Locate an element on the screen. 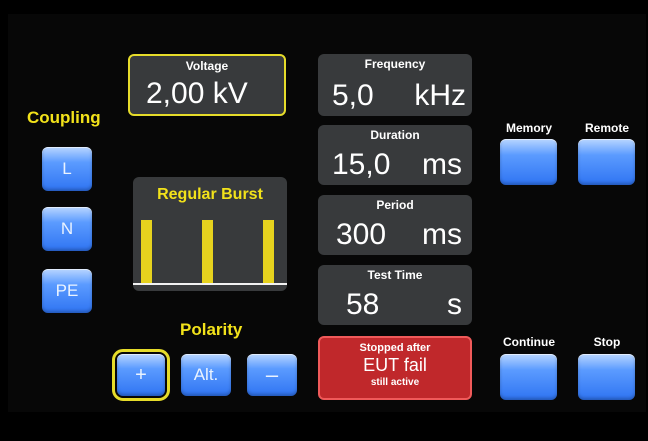 The image size is (648, 441). polarity-alt-button: Alt. is located at coordinates (206, 375).